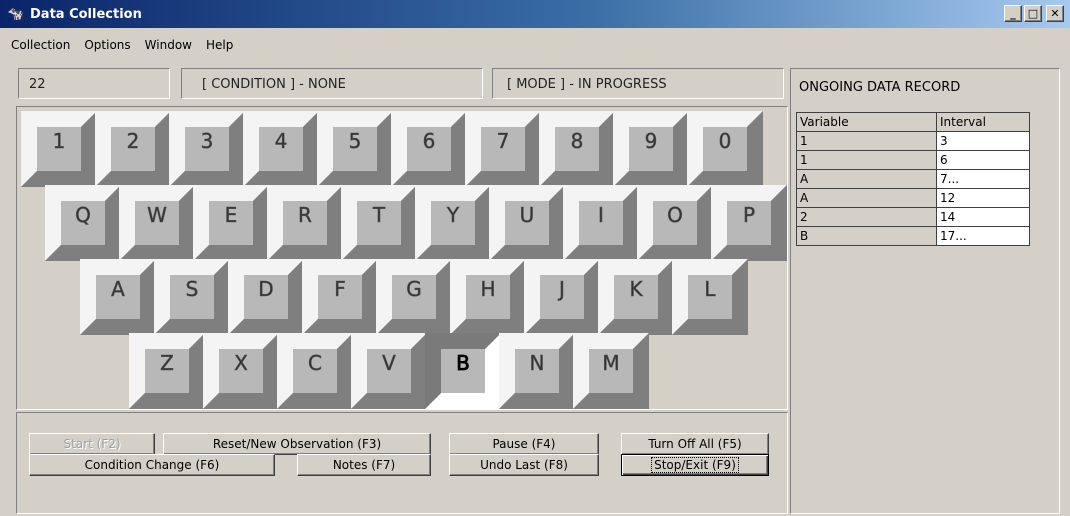 The height and width of the screenshot is (516, 1070). I want to click on key-e: E, so click(231, 223).